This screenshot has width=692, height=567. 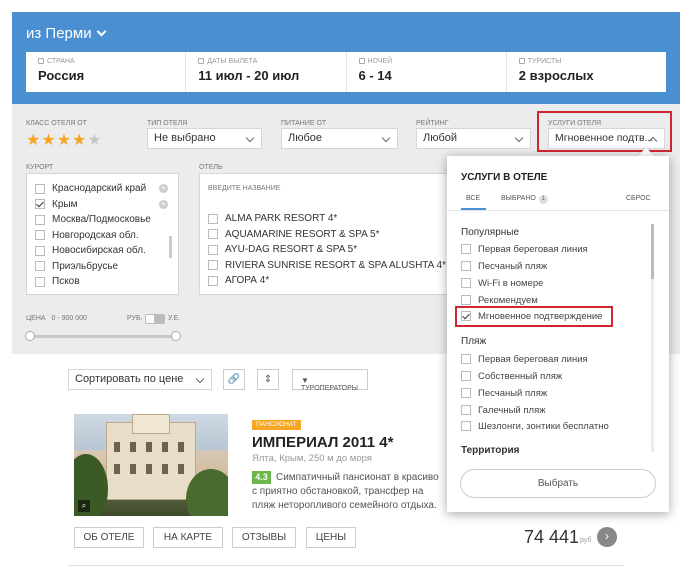 What do you see at coordinates (176, 336) in the screenshot?
I see `price-slider-max-handle` at bounding box center [176, 336].